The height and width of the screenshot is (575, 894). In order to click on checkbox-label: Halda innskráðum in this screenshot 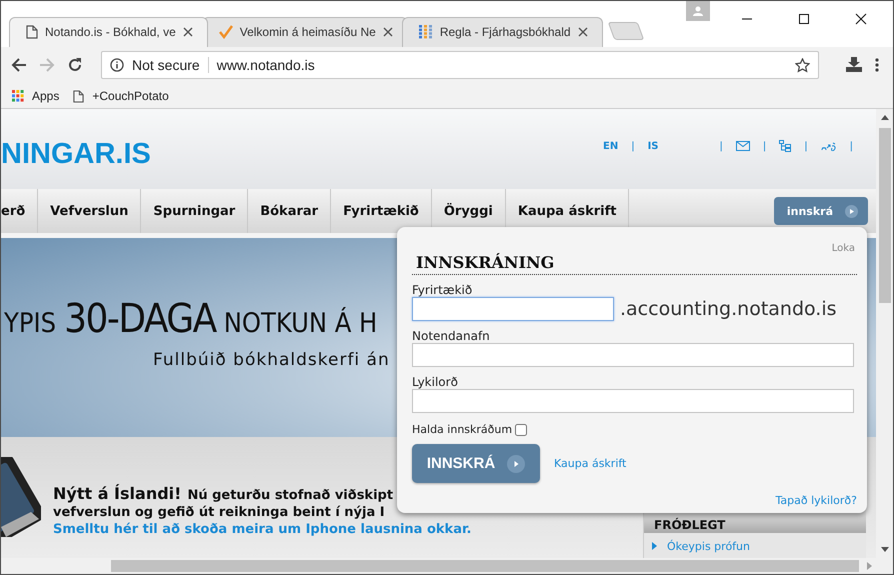, I will do `click(462, 429)`.